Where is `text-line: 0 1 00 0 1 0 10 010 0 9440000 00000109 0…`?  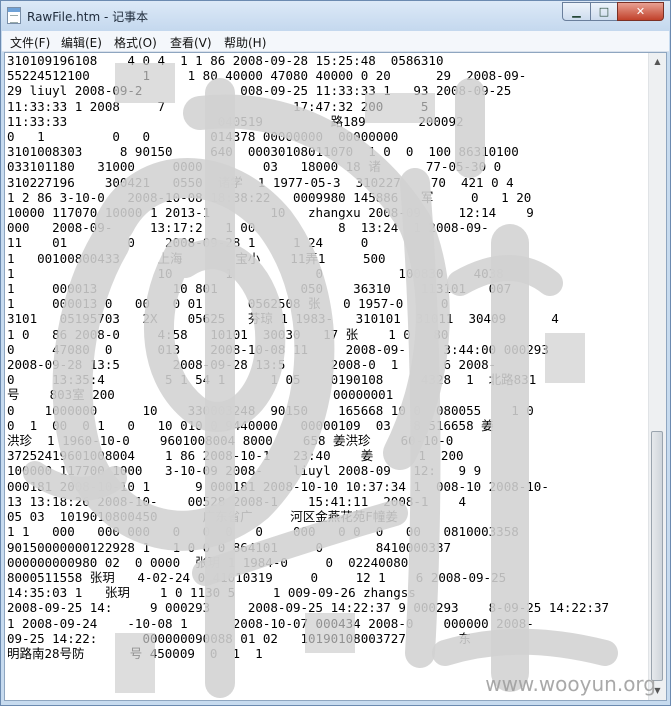
text-line: 0 1 00 0 1 0 10 010 0 9440000 00000109 0… is located at coordinates (250, 425).